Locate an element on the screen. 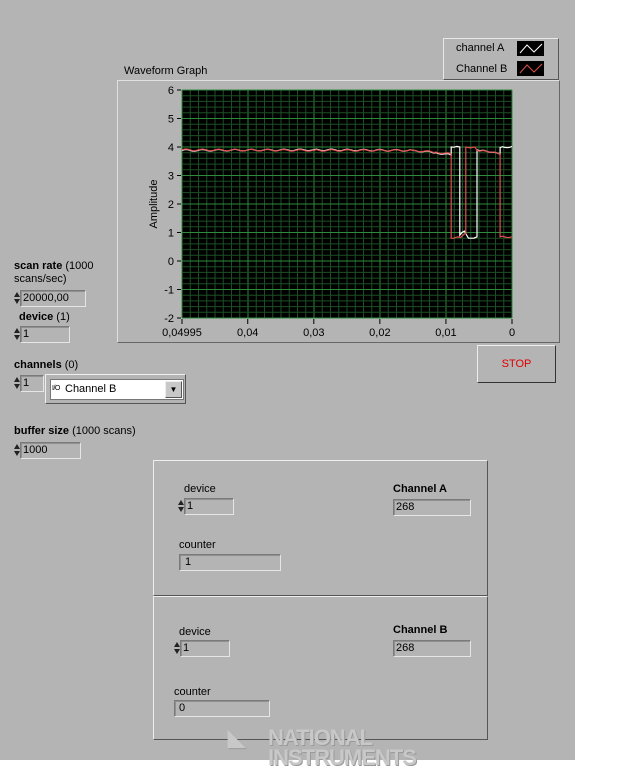 The height and width of the screenshot is (770, 640). channels-label: channels (0) is located at coordinates (46, 365).